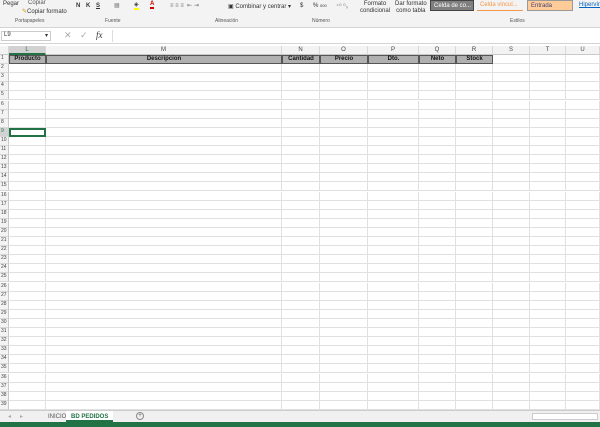 Image resolution: width=600 pixels, height=427 pixels. I want to click on cell-P15, so click(393, 187).